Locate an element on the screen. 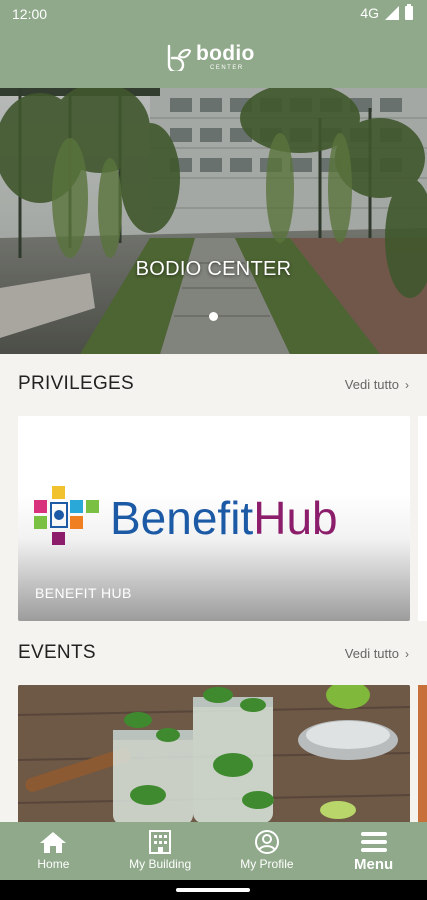  nav-item-my-building: My Building is located at coordinates (160, 851).